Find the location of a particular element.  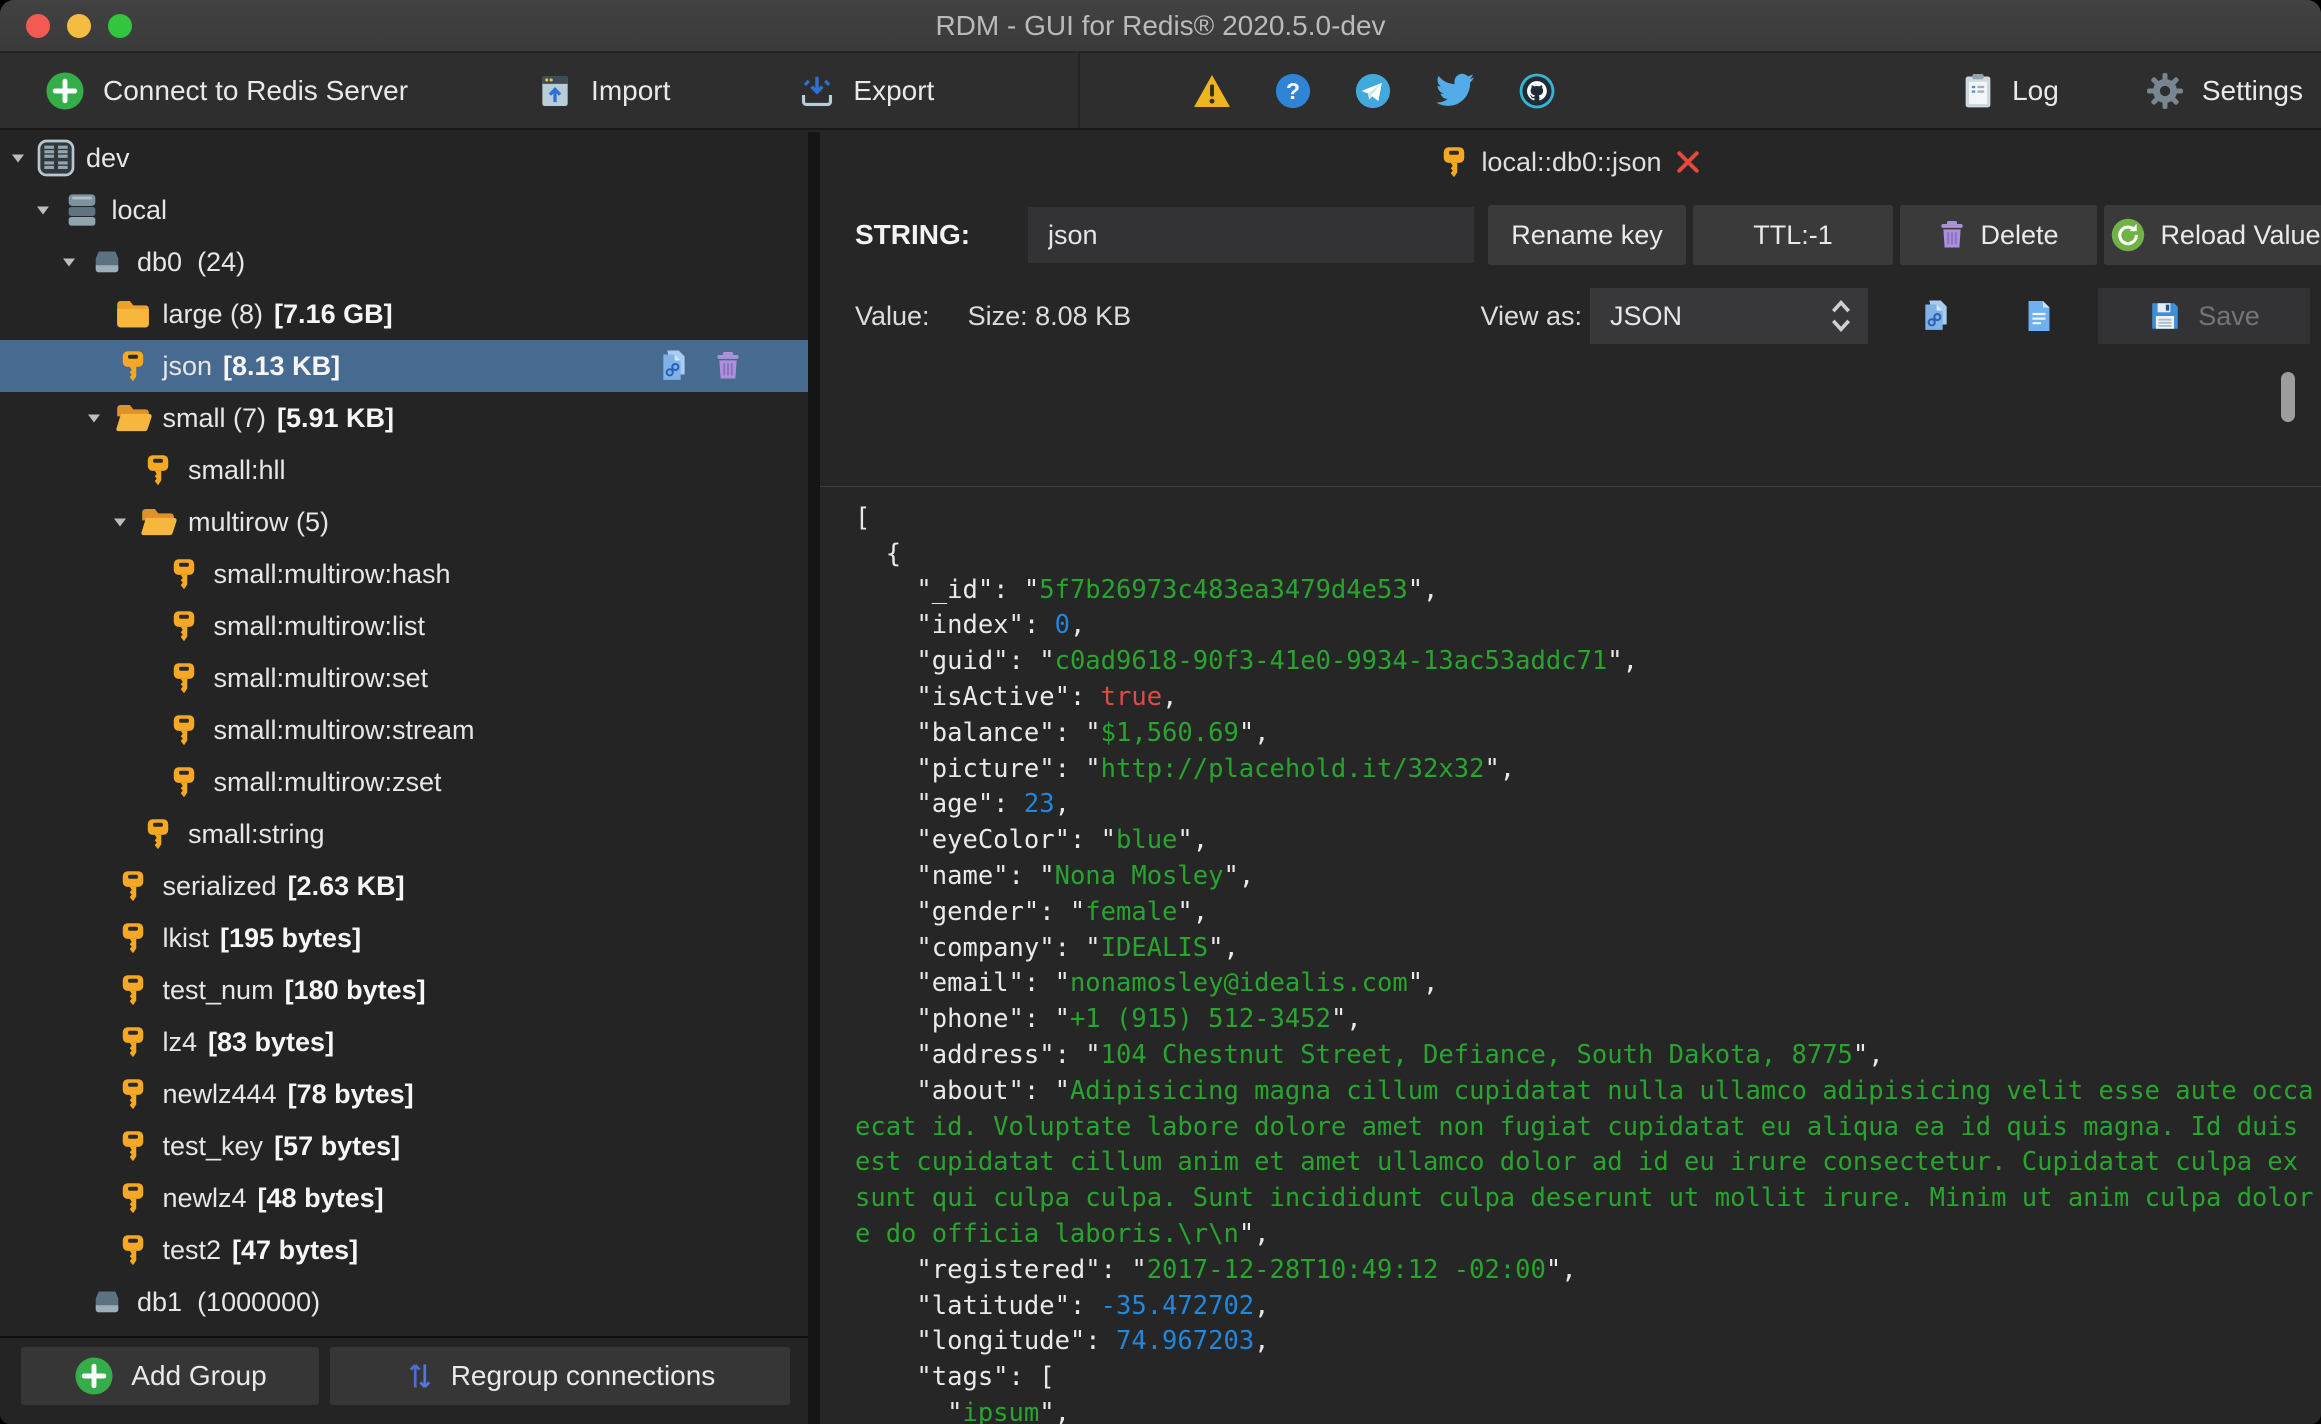

telegram-icon is located at coordinates (1373, 91).